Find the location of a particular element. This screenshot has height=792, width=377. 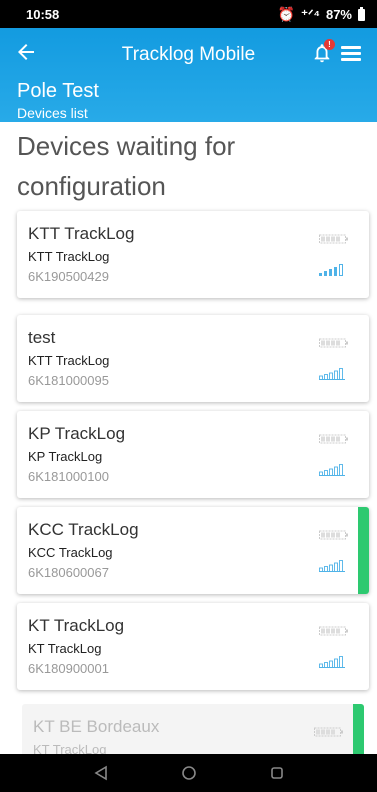

device-name: KT BE Bordeaux is located at coordinates (96, 726).